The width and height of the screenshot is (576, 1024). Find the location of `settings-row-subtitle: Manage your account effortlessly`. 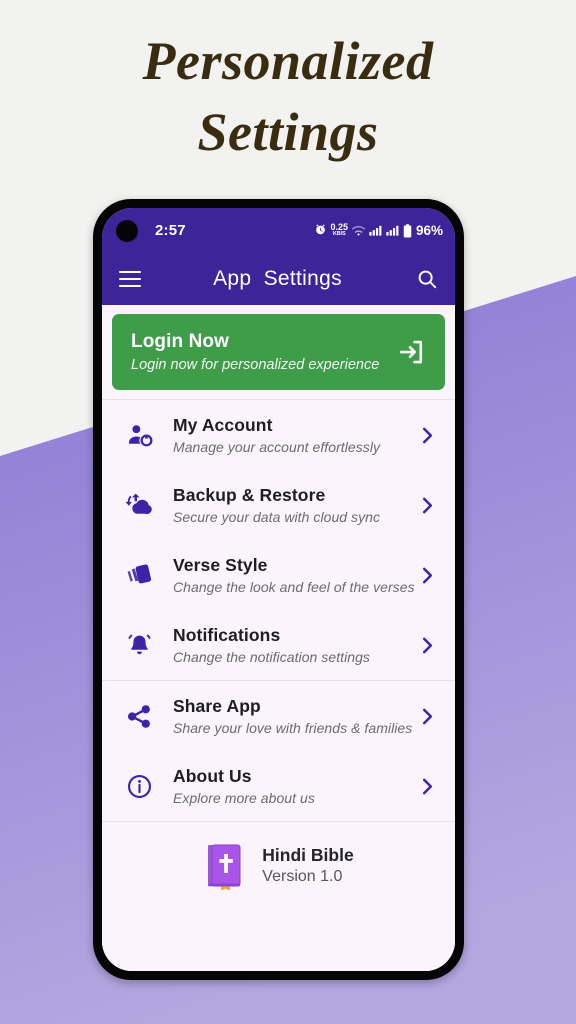

settings-row-subtitle: Manage your account effortlessly is located at coordinates (277, 447).